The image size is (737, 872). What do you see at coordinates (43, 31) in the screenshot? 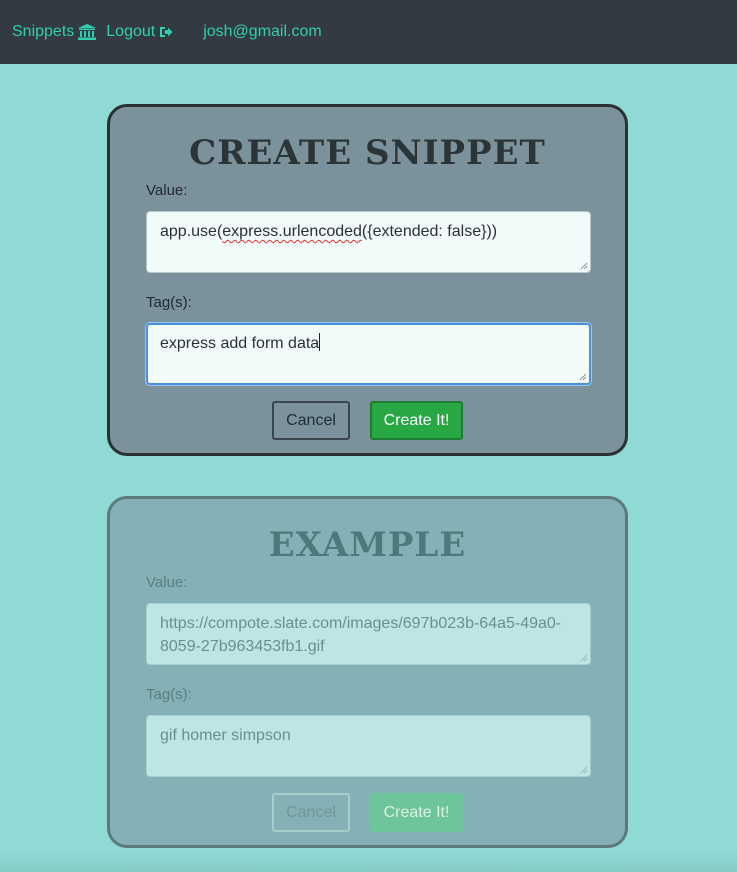
I see `snippets-link-label: Snippets` at bounding box center [43, 31].